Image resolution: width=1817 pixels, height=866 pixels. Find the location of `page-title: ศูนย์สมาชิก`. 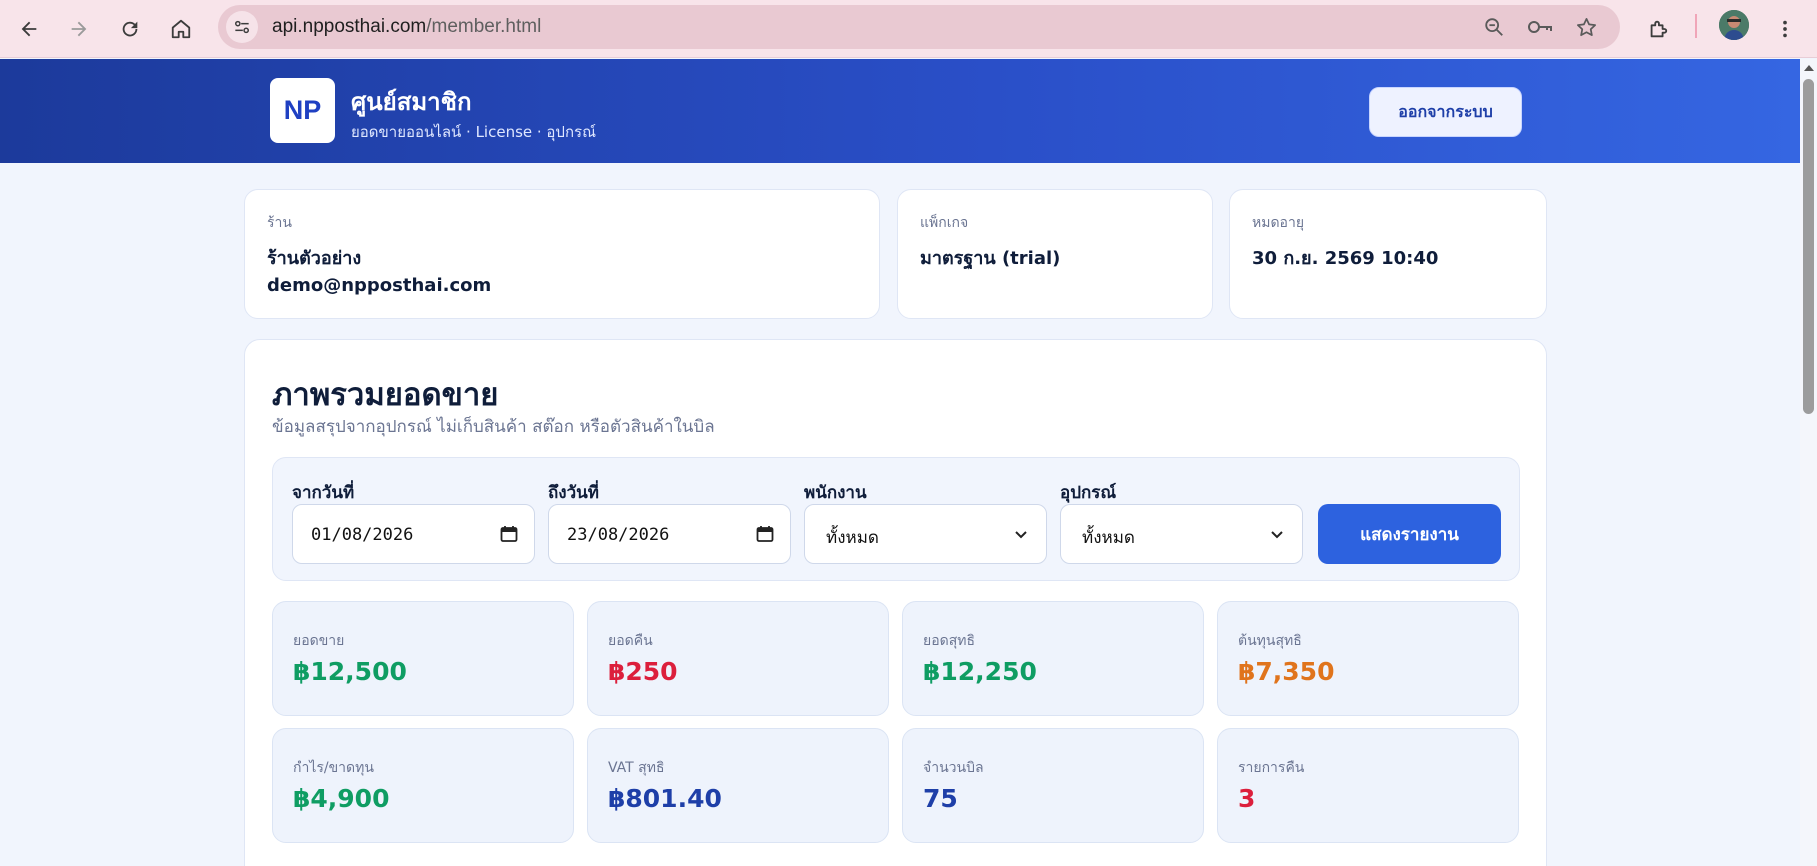

page-title: ศูนย์สมาชิก is located at coordinates (411, 102).